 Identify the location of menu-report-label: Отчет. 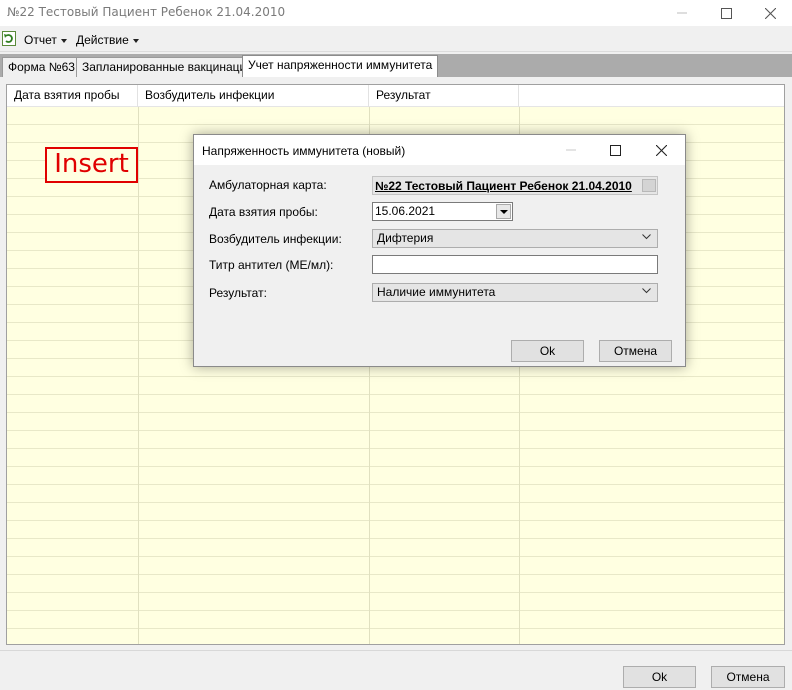
(40, 40).